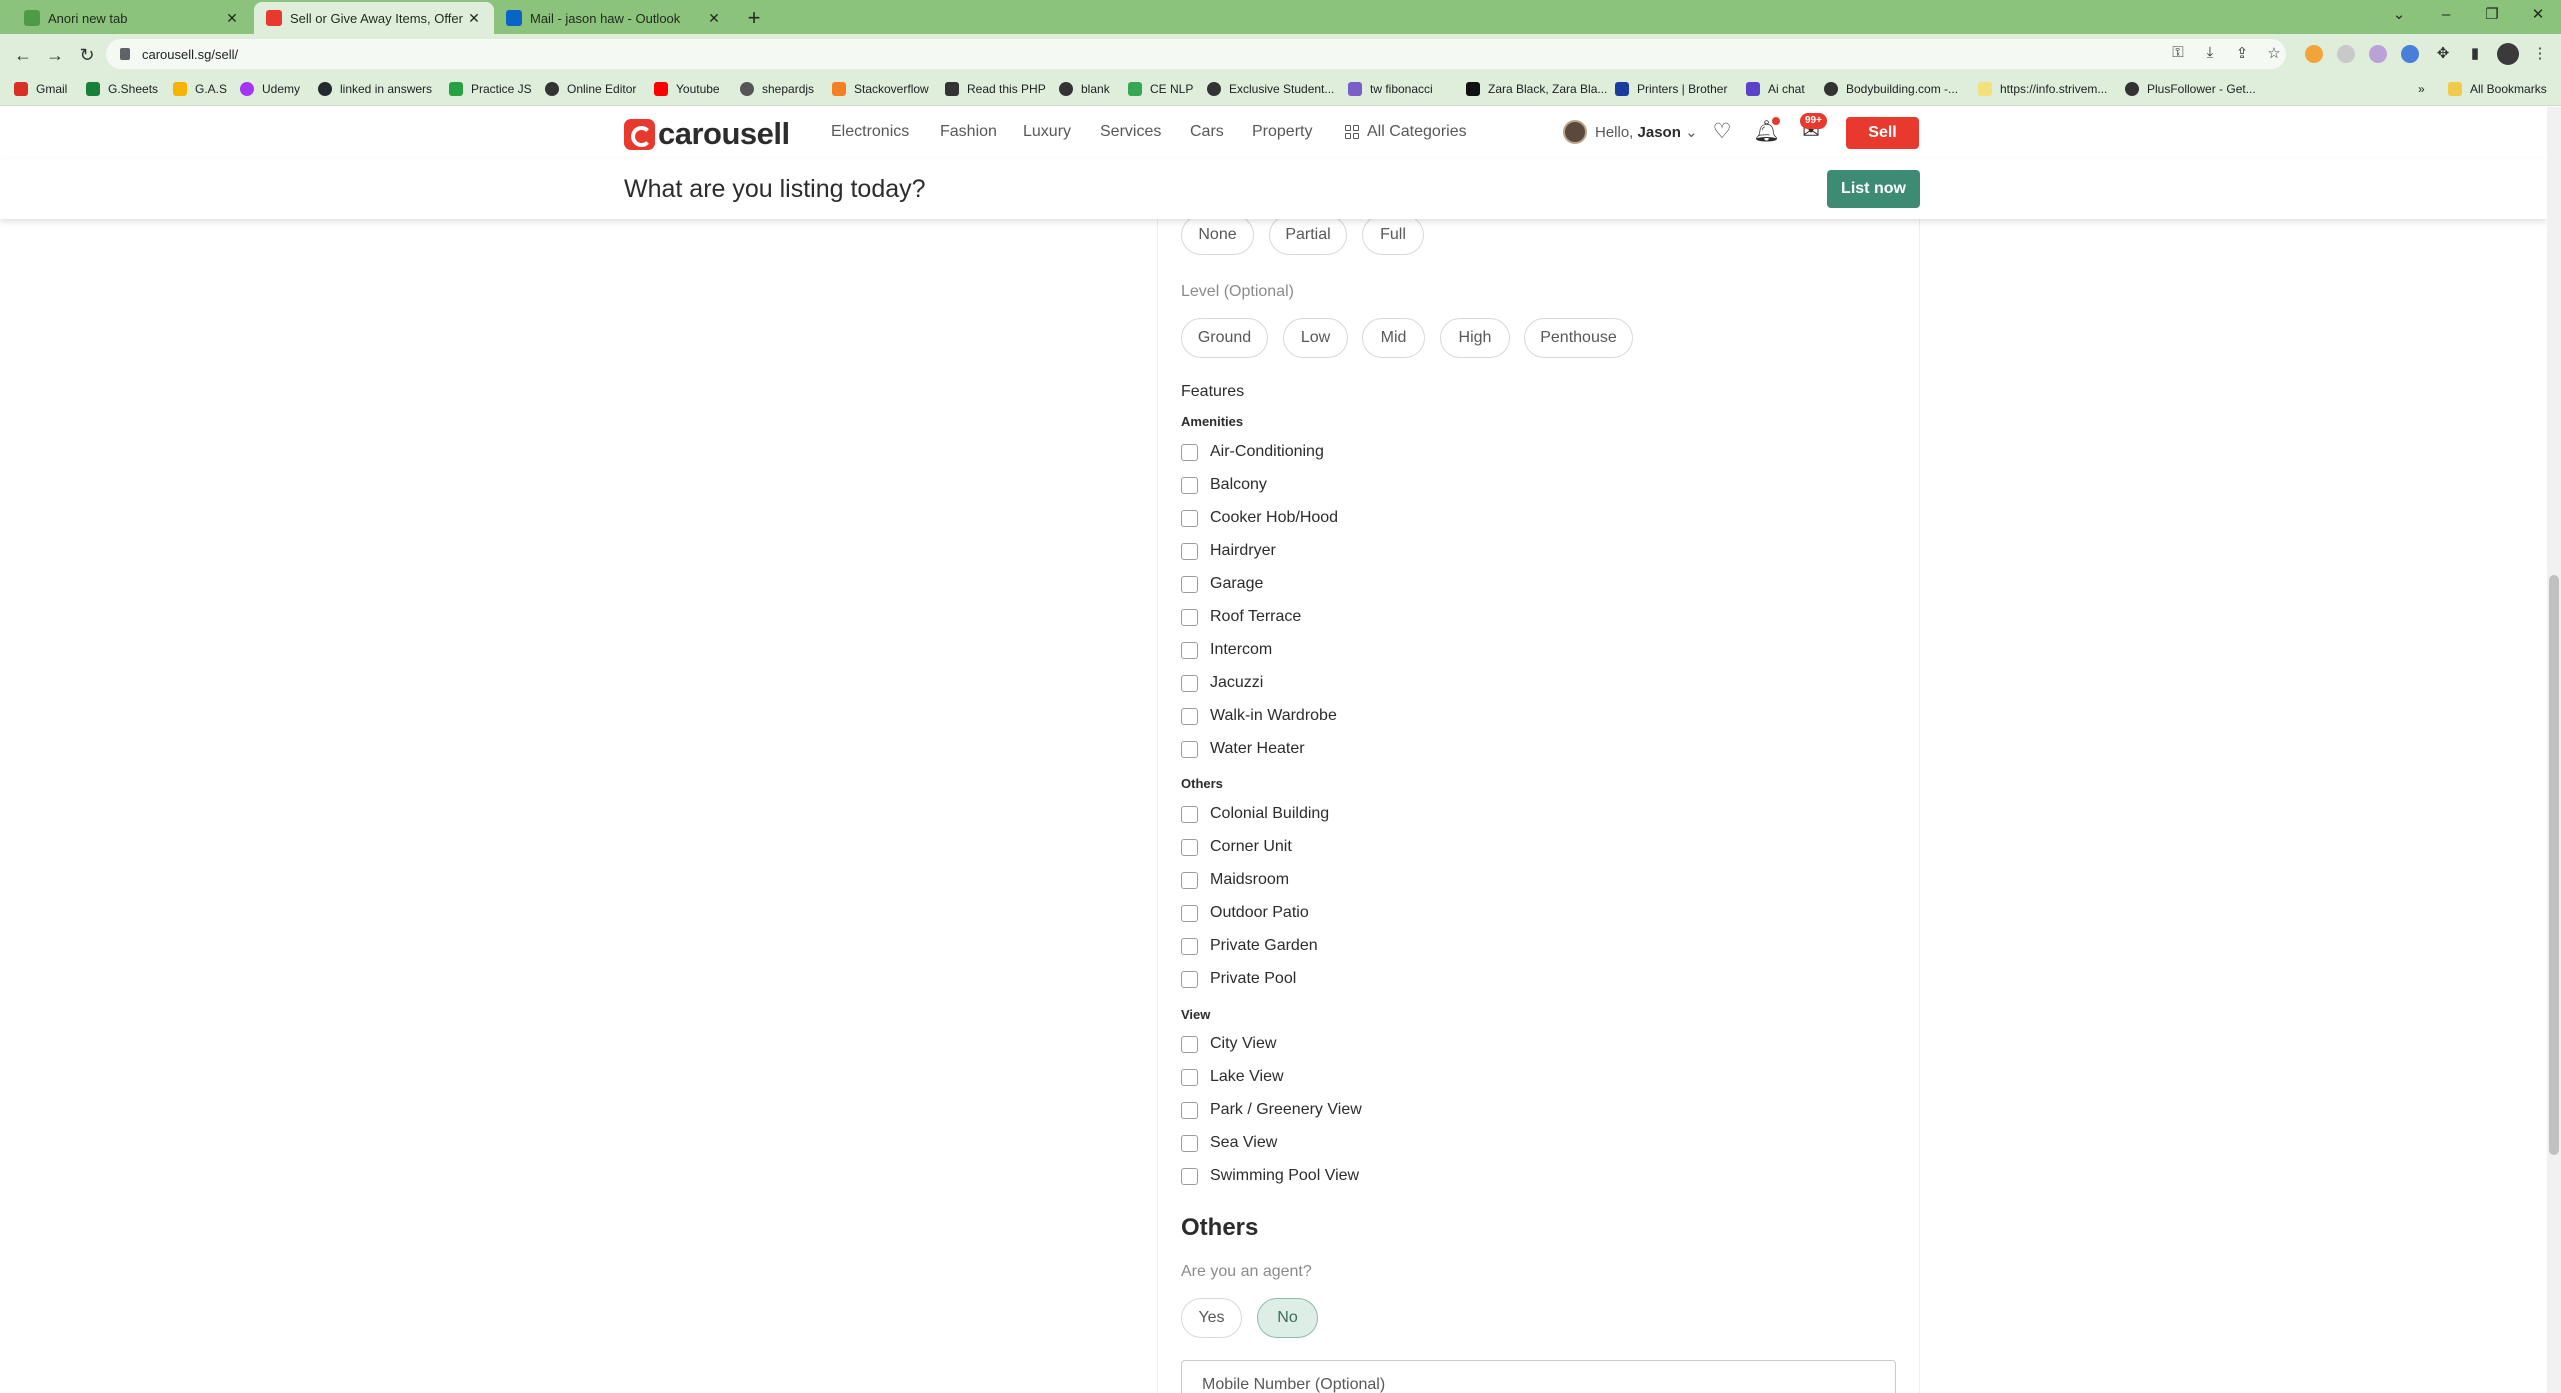 This screenshot has width=2561, height=1393. Describe the element at coordinates (1393, 235) in the screenshot. I see `furnishing-full-option: Full` at that location.